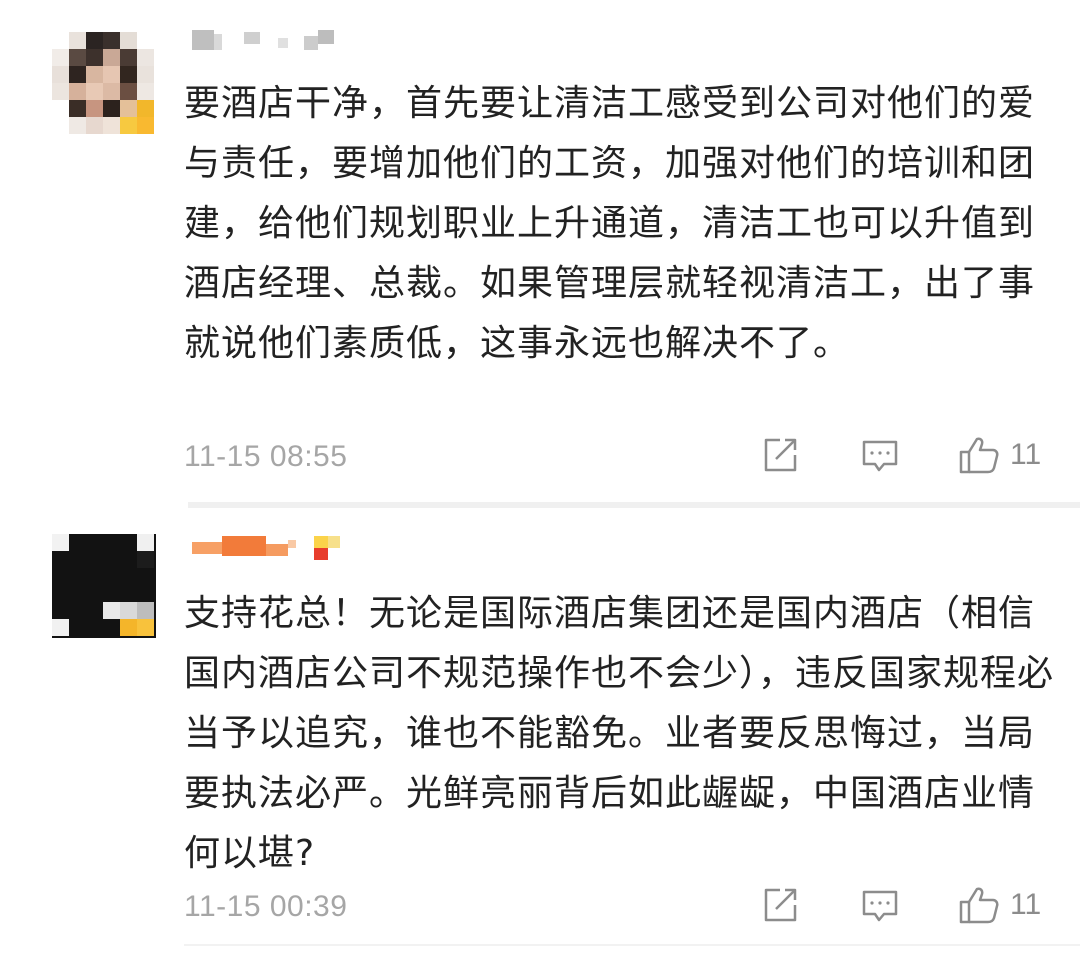 The width and height of the screenshot is (1080, 953). I want to click on timestamp: 11-15 00:39, so click(266, 906).